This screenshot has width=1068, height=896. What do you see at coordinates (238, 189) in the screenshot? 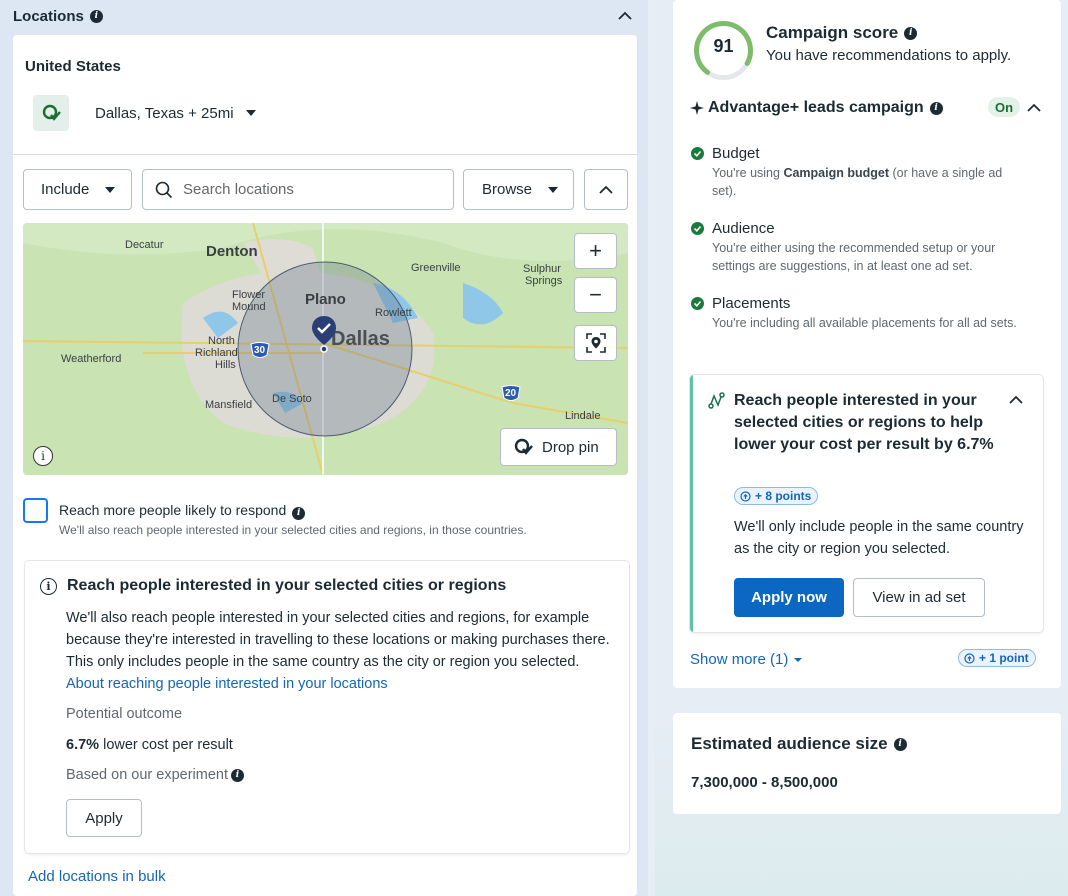
I see `search-placeholder: Search locations` at bounding box center [238, 189].